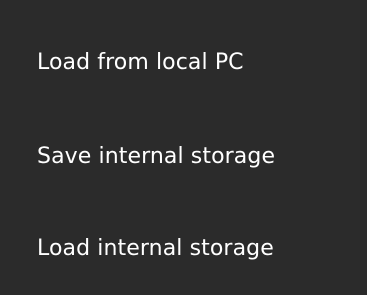 This screenshot has height=306, width=372. Describe the element at coordinates (155, 248) in the screenshot. I see `menu-item-label: Load internal storage` at that location.